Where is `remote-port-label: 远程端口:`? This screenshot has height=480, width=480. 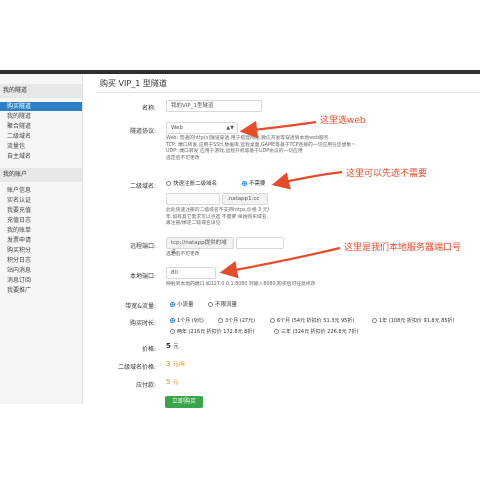 remote-port-label: 远程端口: is located at coordinates (142, 246).